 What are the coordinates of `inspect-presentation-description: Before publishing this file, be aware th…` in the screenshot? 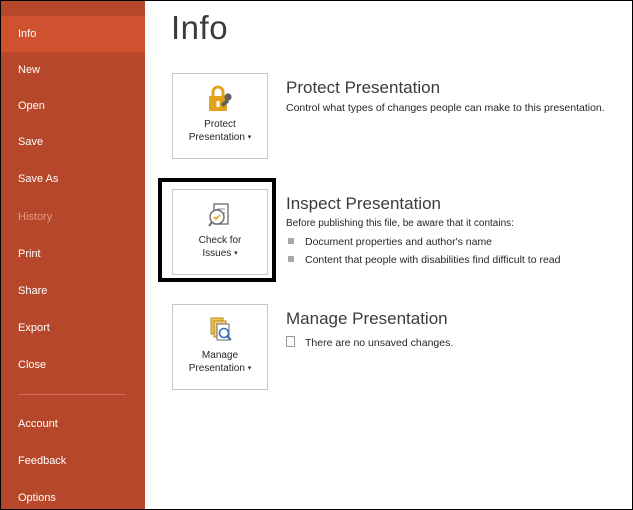 It's located at (400, 223).